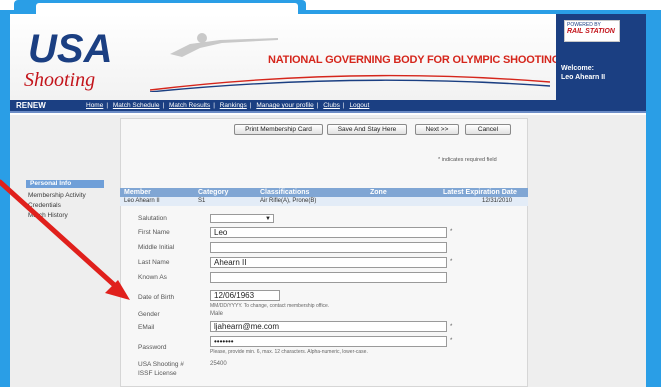 This screenshot has height=387, width=661. I want to click on salutation-label: Salutation, so click(152, 218).